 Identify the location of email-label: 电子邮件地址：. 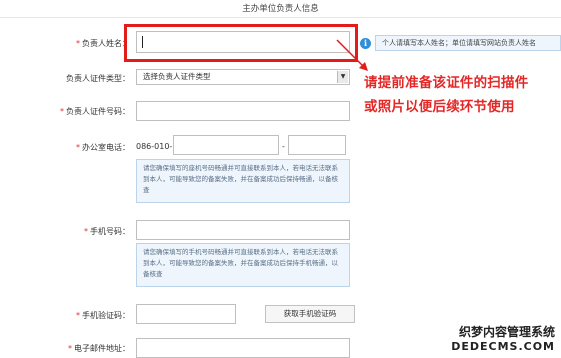
(102, 348).